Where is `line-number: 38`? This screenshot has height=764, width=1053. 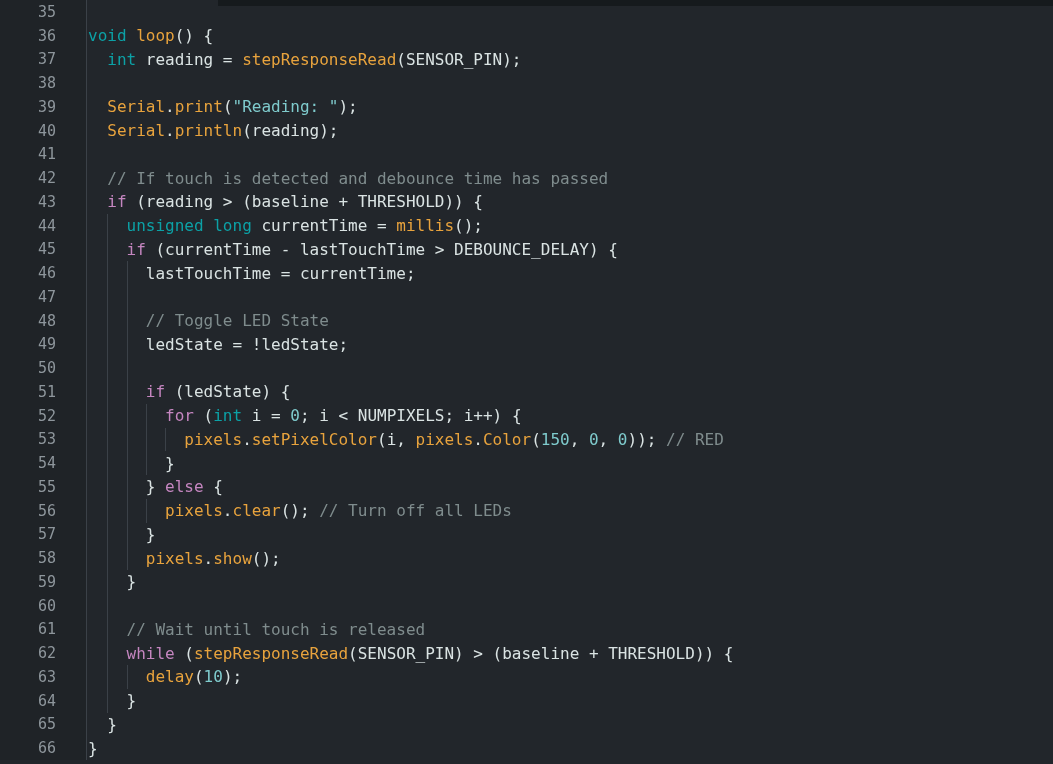 line-number: 38 is located at coordinates (47, 83).